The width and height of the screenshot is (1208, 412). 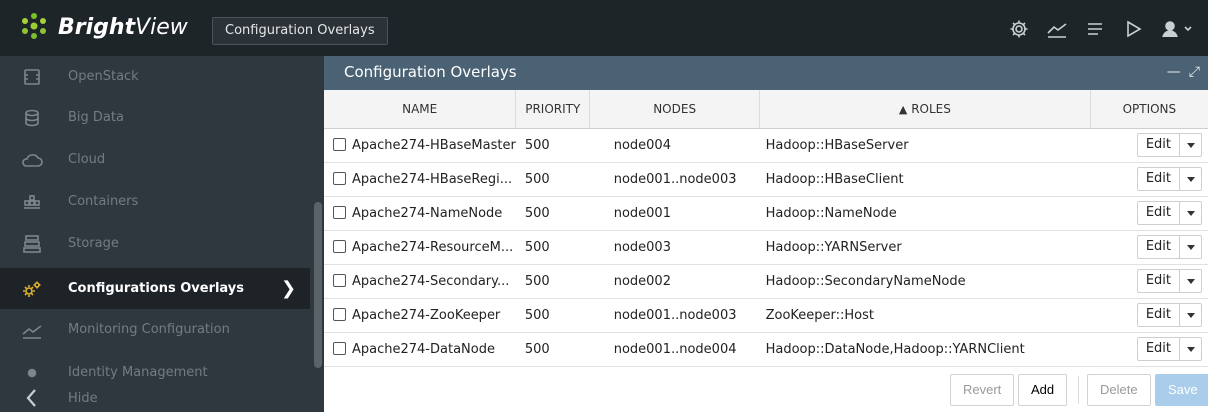 I want to click on overlay-roles: Hadoop::HBaseClient, so click(x=925, y=179).